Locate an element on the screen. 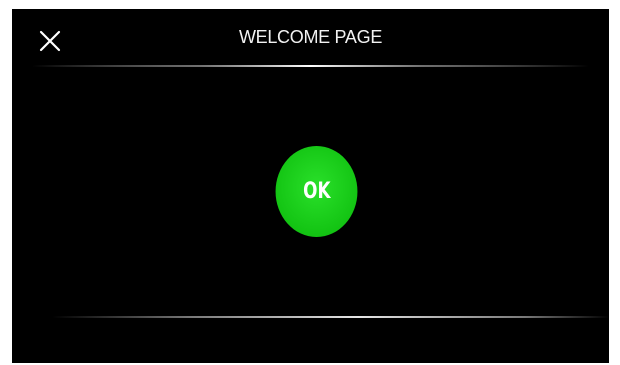  ok-button: OK is located at coordinates (316, 191).